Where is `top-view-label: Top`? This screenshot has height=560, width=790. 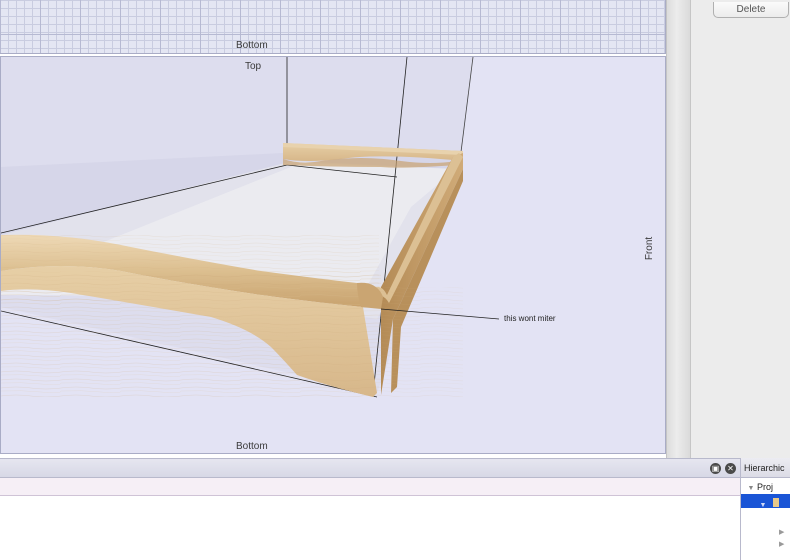 top-view-label: Top is located at coordinates (253, 66).